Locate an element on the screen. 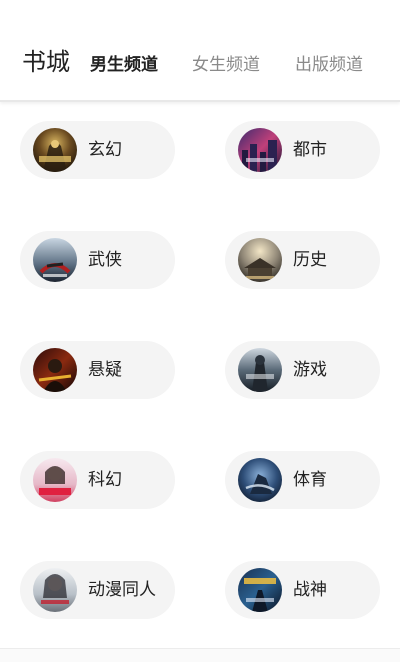 The width and height of the screenshot is (400, 662). category-item-game: 游戏 is located at coordinates (302, 370).